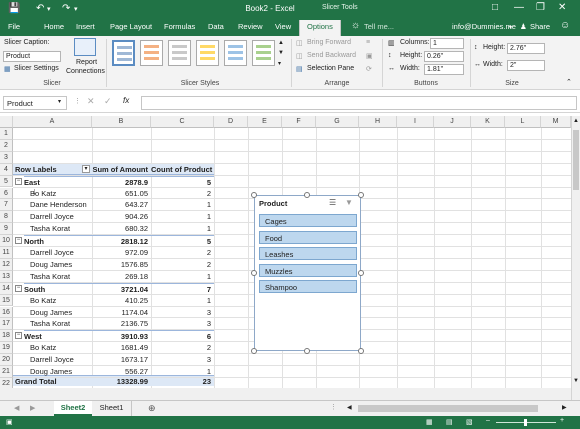 The image size is (580, 429). What do you see at coordinates (332, 202) in the screenshot?
I see `multi-select-icon: ☰` at bounding box center [332, 202].